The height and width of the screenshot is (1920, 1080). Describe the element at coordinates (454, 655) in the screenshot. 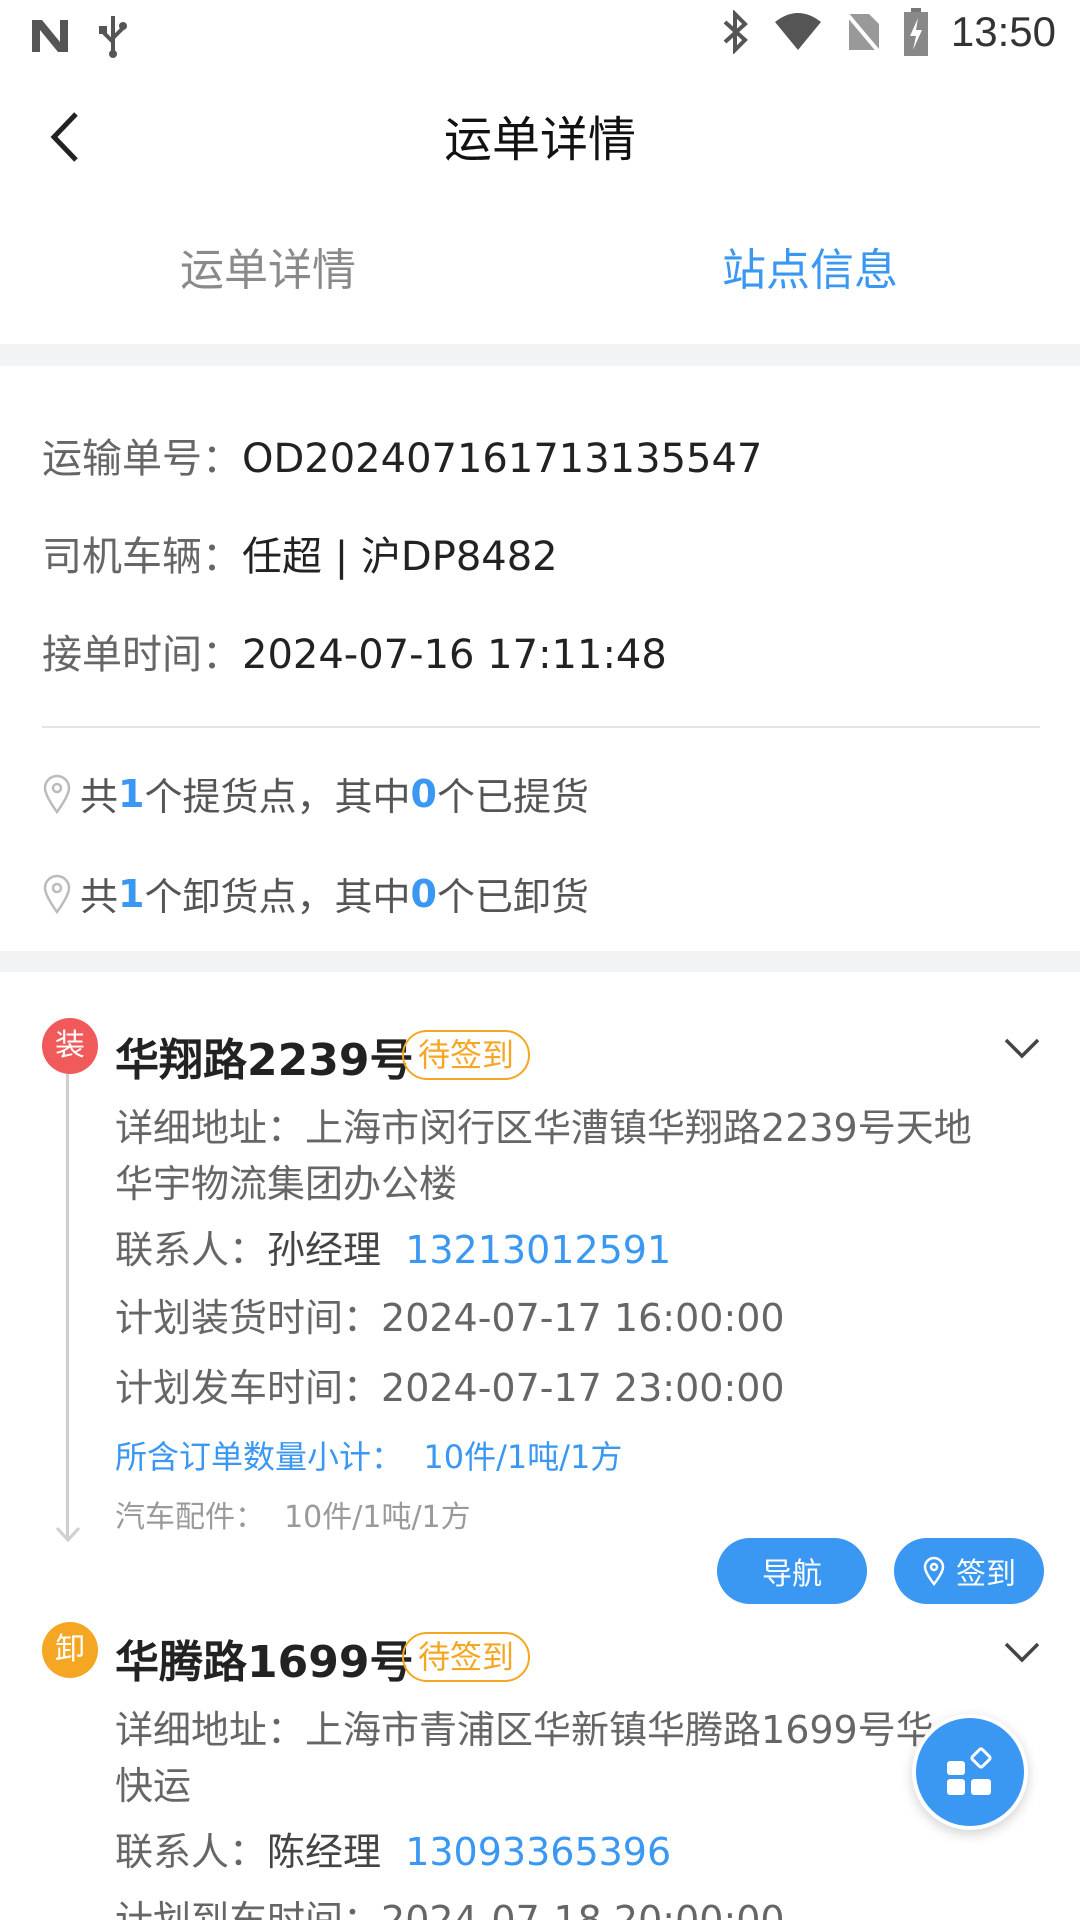

I see `accept-time-value: 2024-07-16 17:11:48` at that location.